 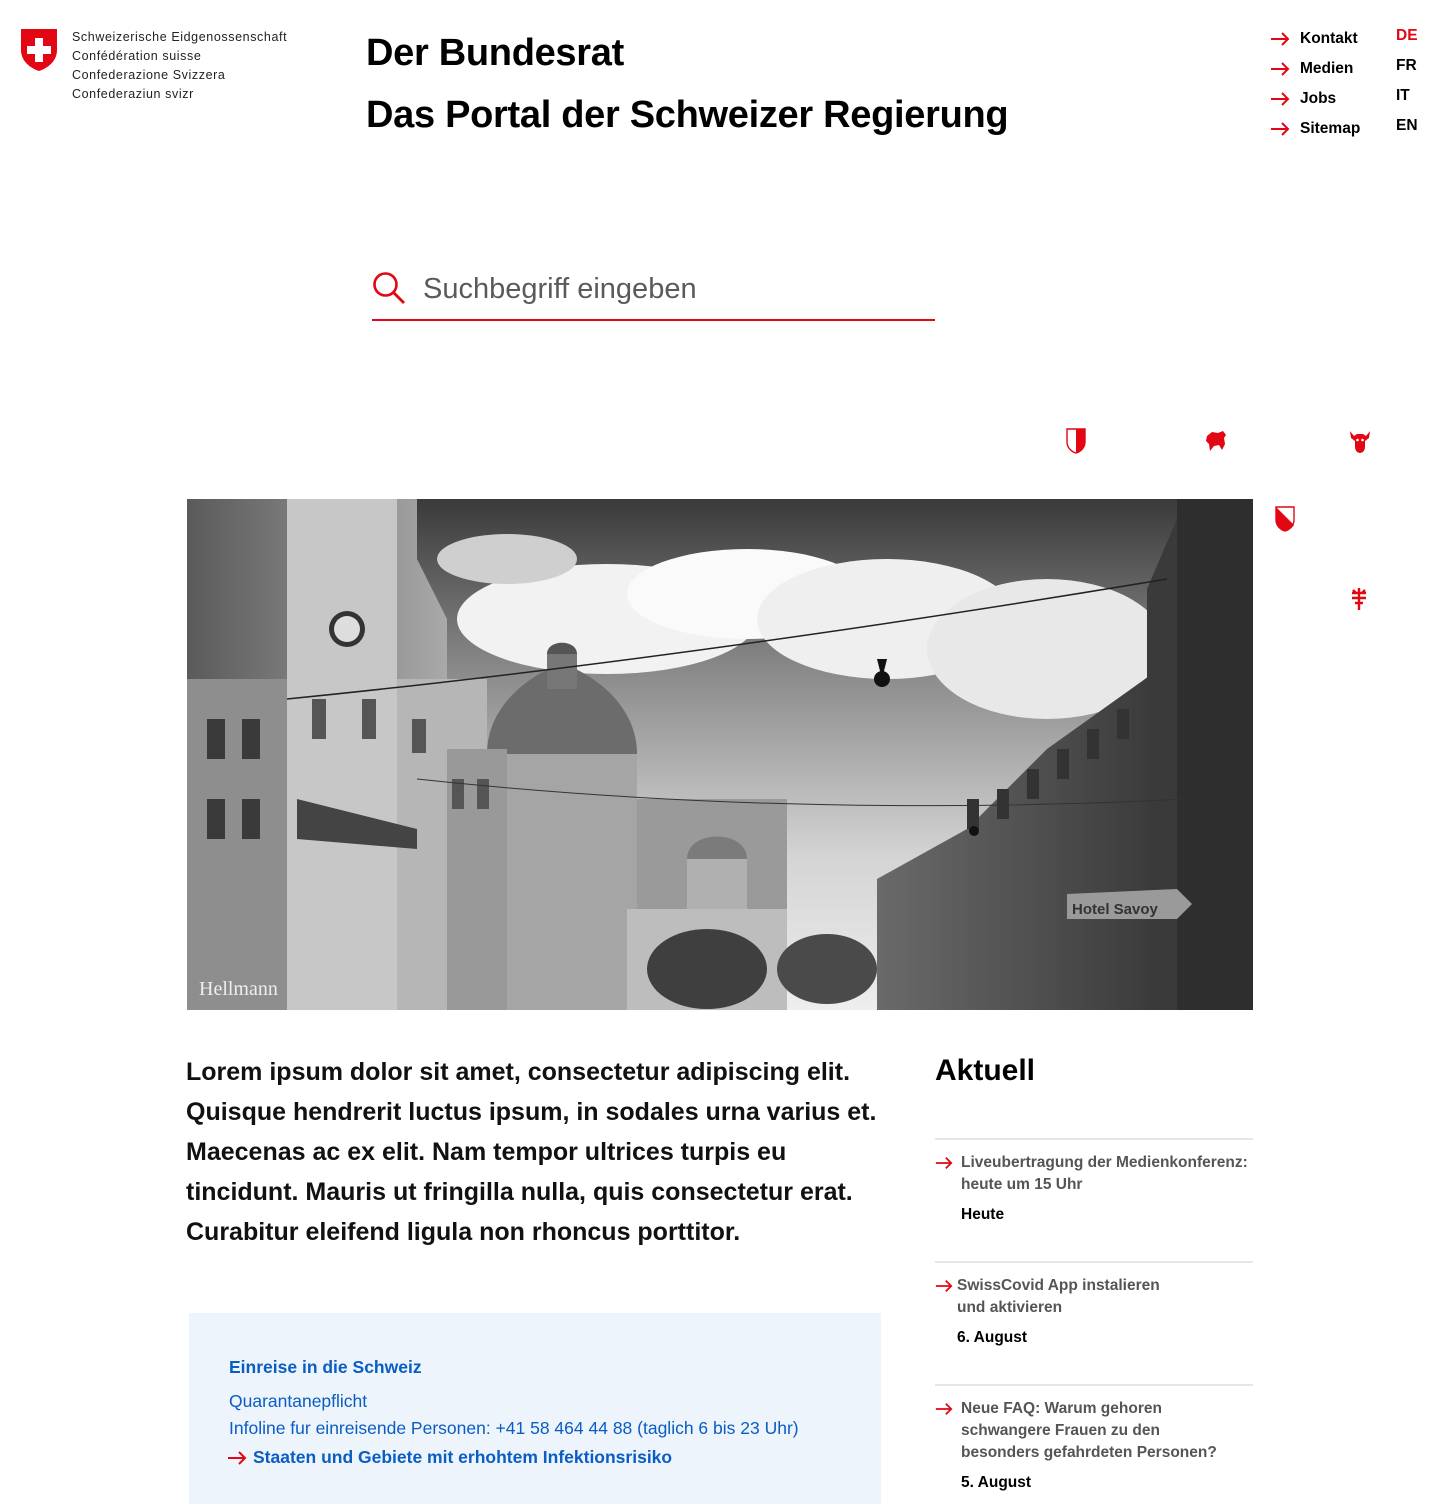 What do you see at coordinates (1285, 519) in the screenshot?
I see `luzern-crest-icon` at bounding box center [1285, 519].